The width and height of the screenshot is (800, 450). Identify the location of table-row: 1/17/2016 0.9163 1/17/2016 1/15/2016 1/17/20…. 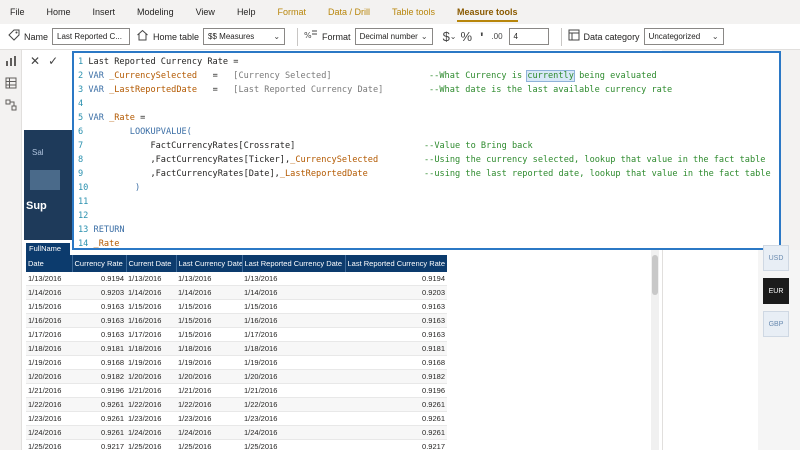
(236, 335).